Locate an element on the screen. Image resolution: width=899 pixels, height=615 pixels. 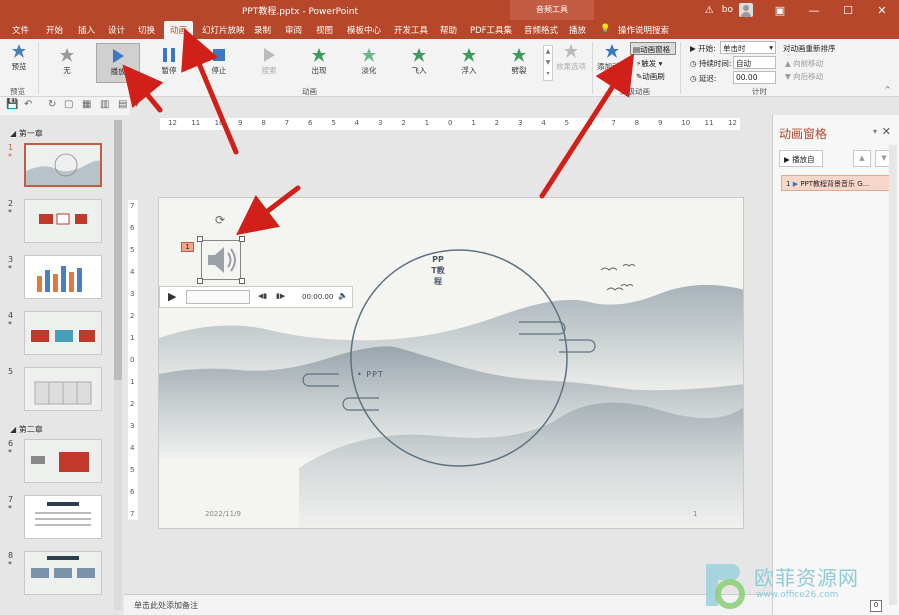
user-name: bo is located at coordinates (727, 10).